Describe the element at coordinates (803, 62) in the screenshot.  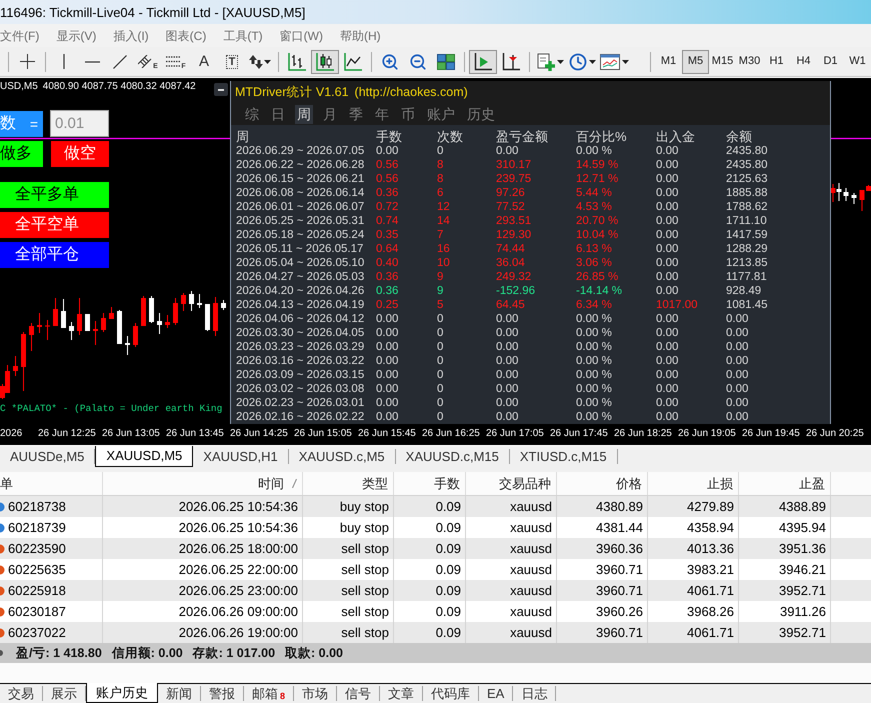
I see `timeframe-button: H4` at that location.